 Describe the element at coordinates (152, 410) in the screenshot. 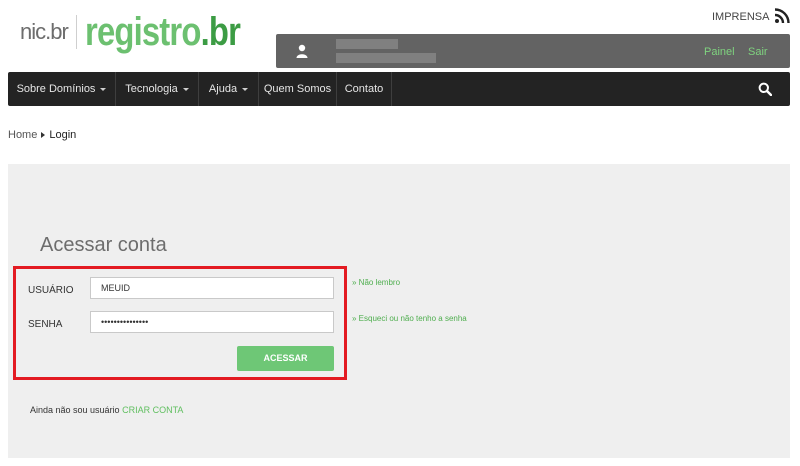

I see `create-account-link: CRIAR CONTA` at that location.